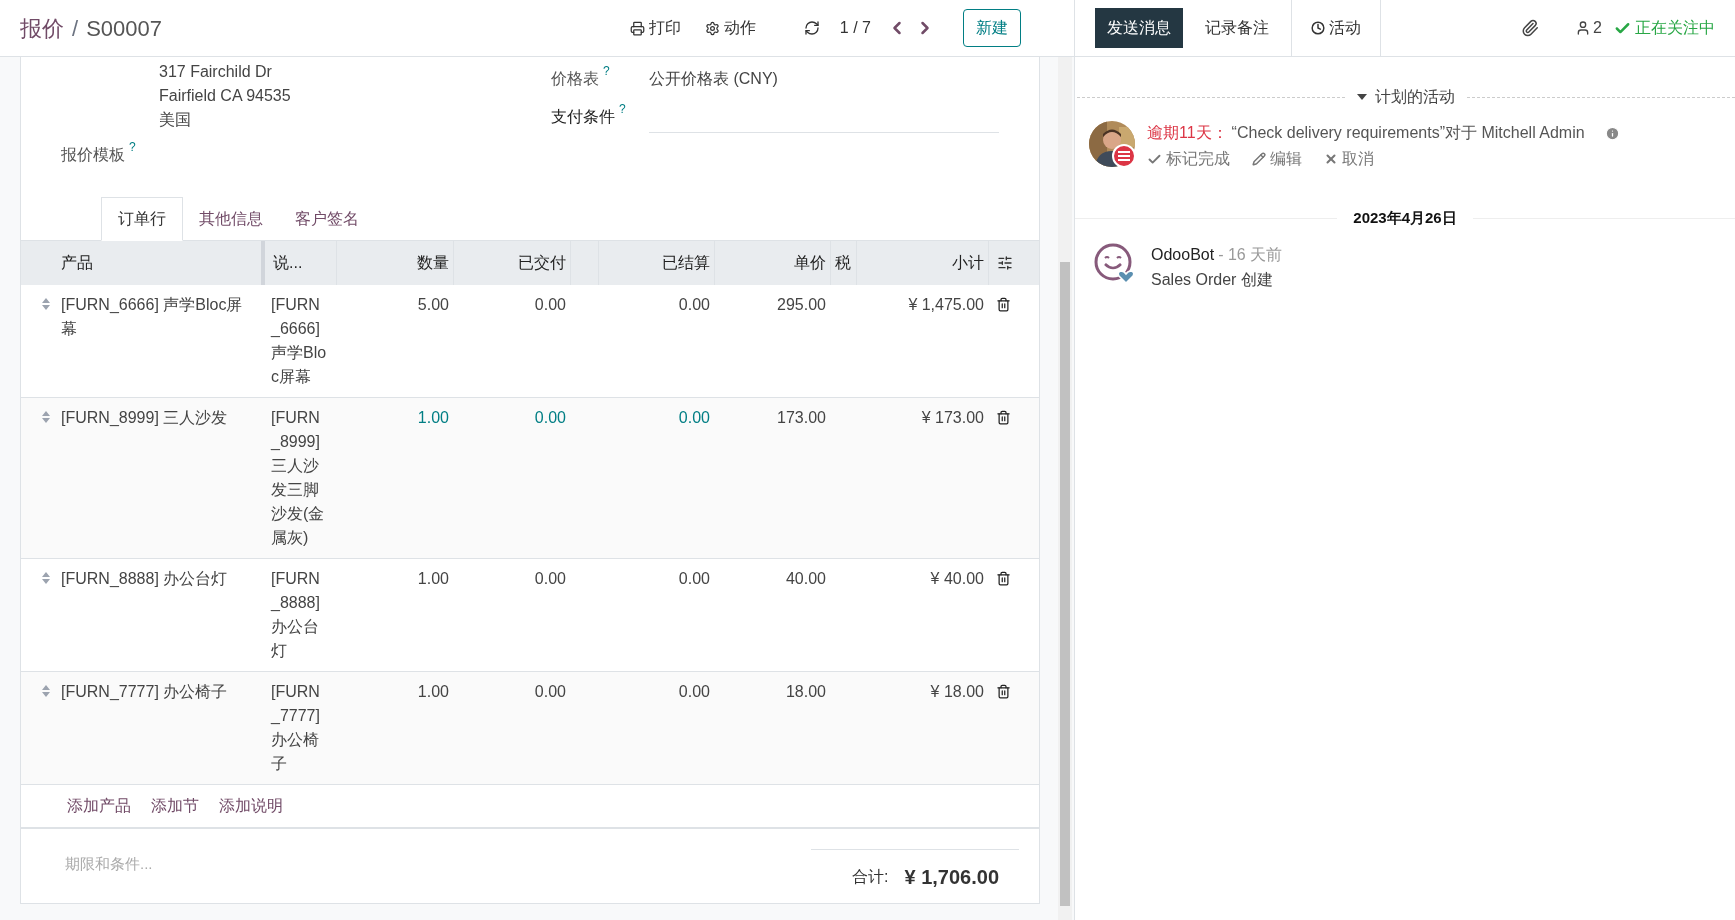 This screenshot has height=920, width=1735. I want to click on overdue-label: 逾期11天：, so click(1187, 133).